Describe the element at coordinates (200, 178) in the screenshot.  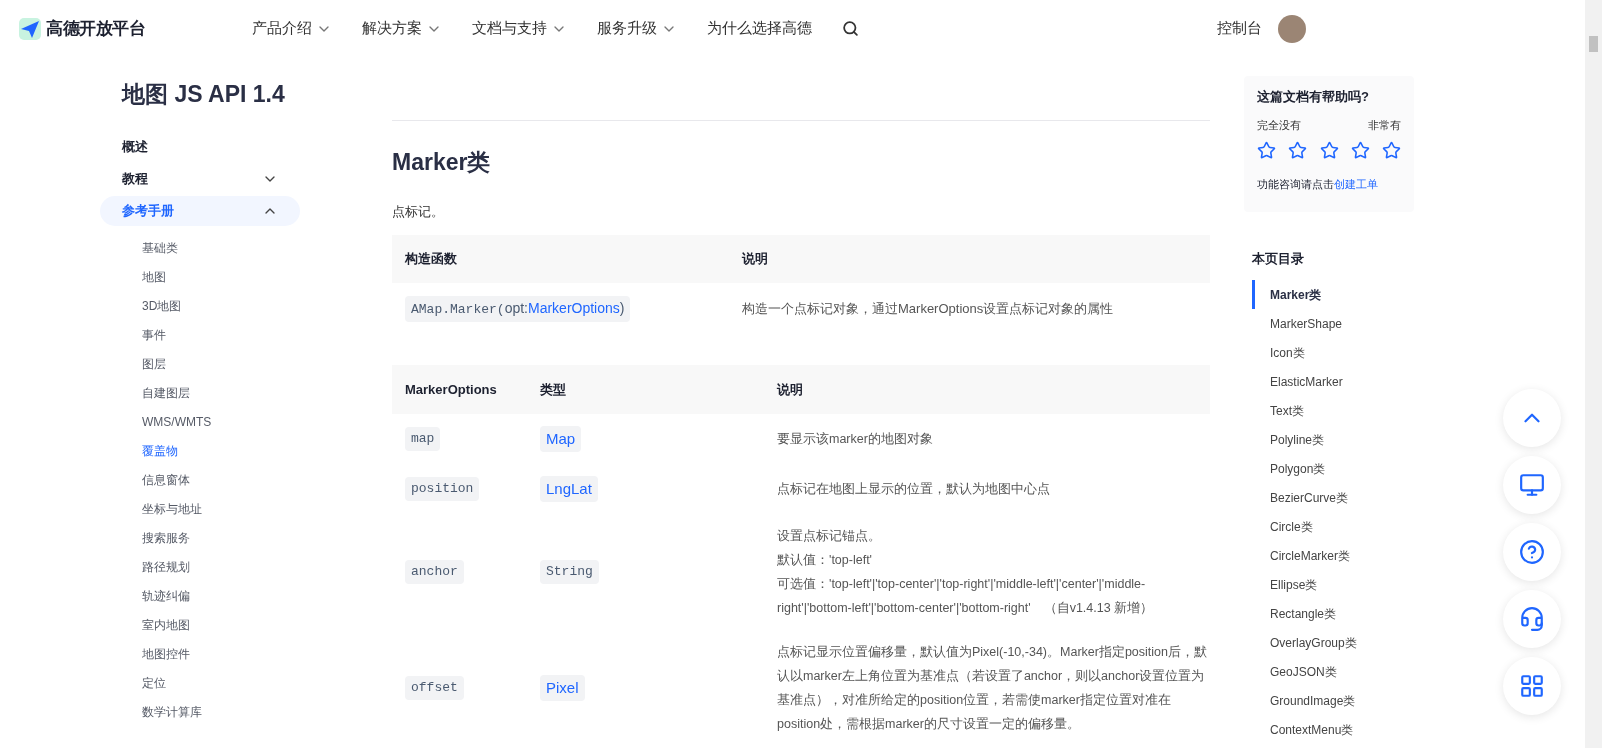
I see `sidebar-section: 教程` at that location.